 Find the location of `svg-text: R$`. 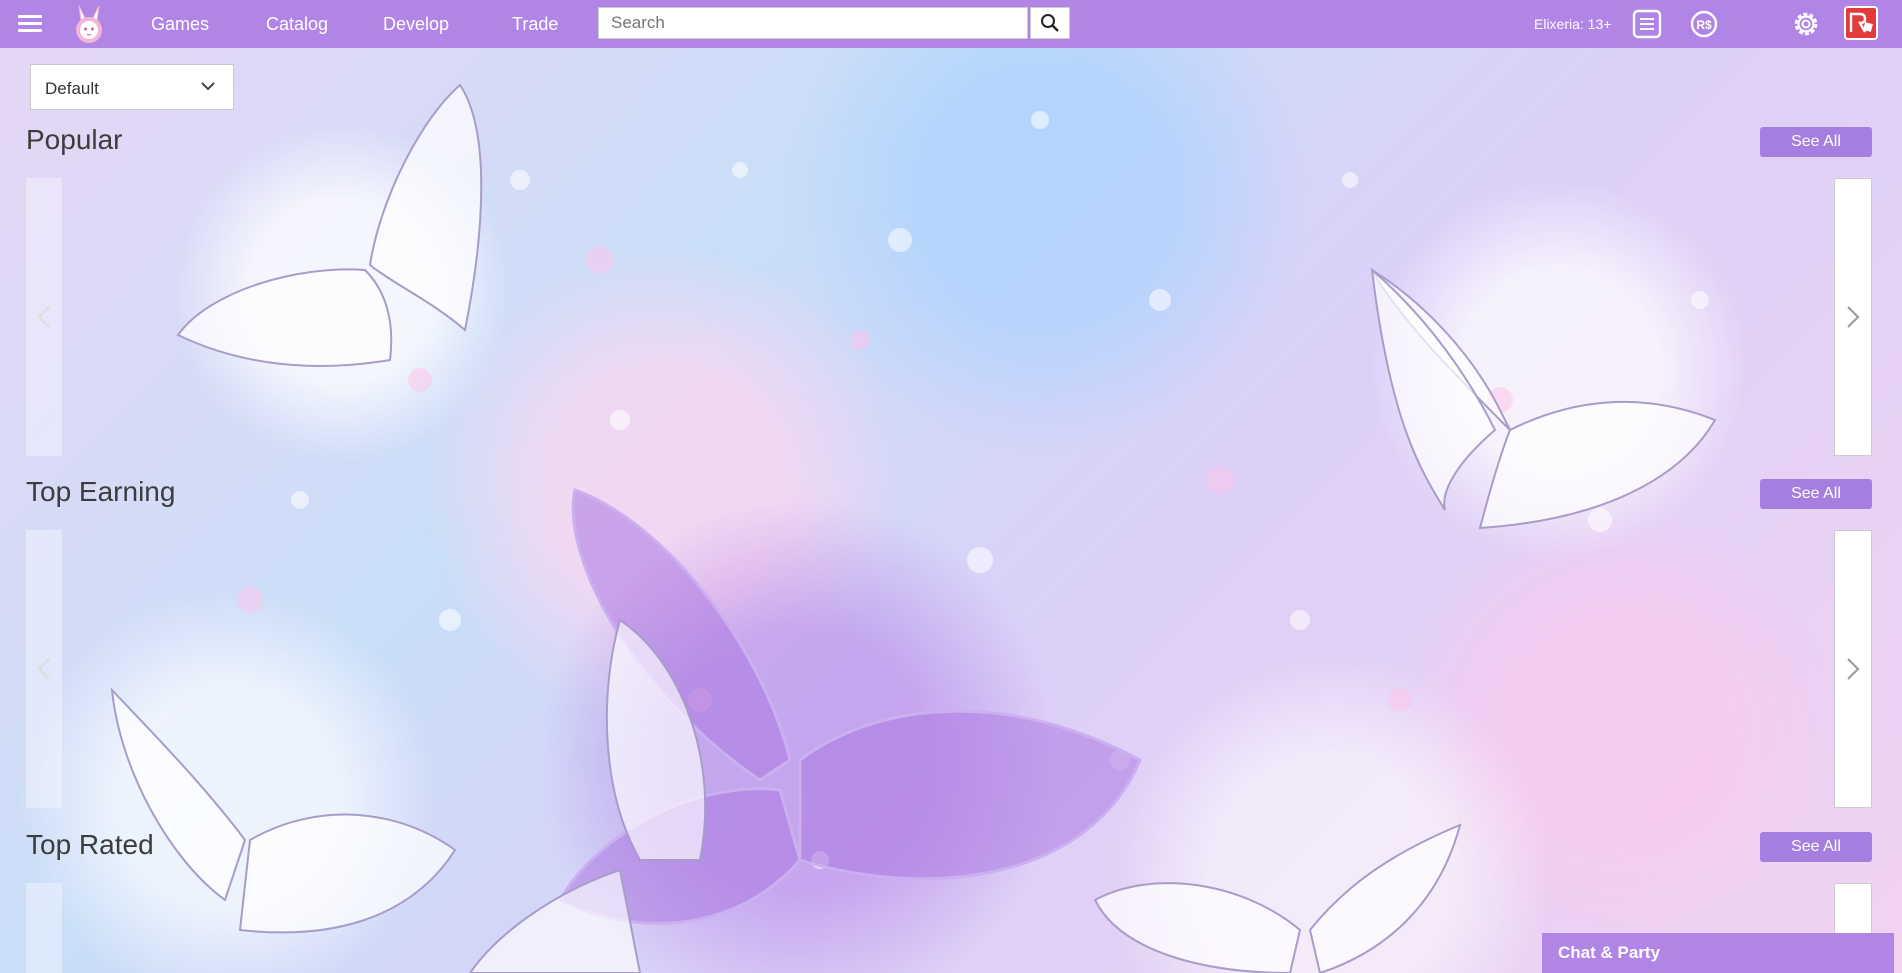

svg-text: R$ is located at coordinates (1704, 25).